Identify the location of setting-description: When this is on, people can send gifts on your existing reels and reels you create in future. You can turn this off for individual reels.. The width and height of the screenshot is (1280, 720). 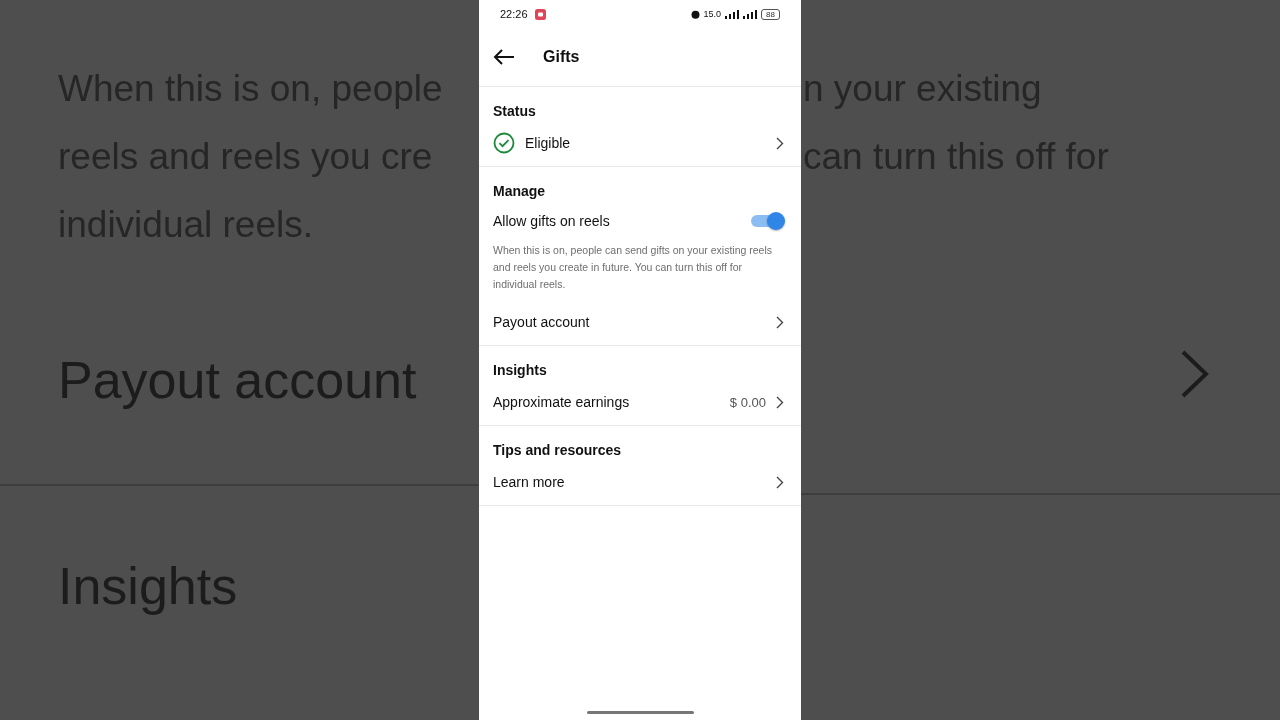
(632, 267).